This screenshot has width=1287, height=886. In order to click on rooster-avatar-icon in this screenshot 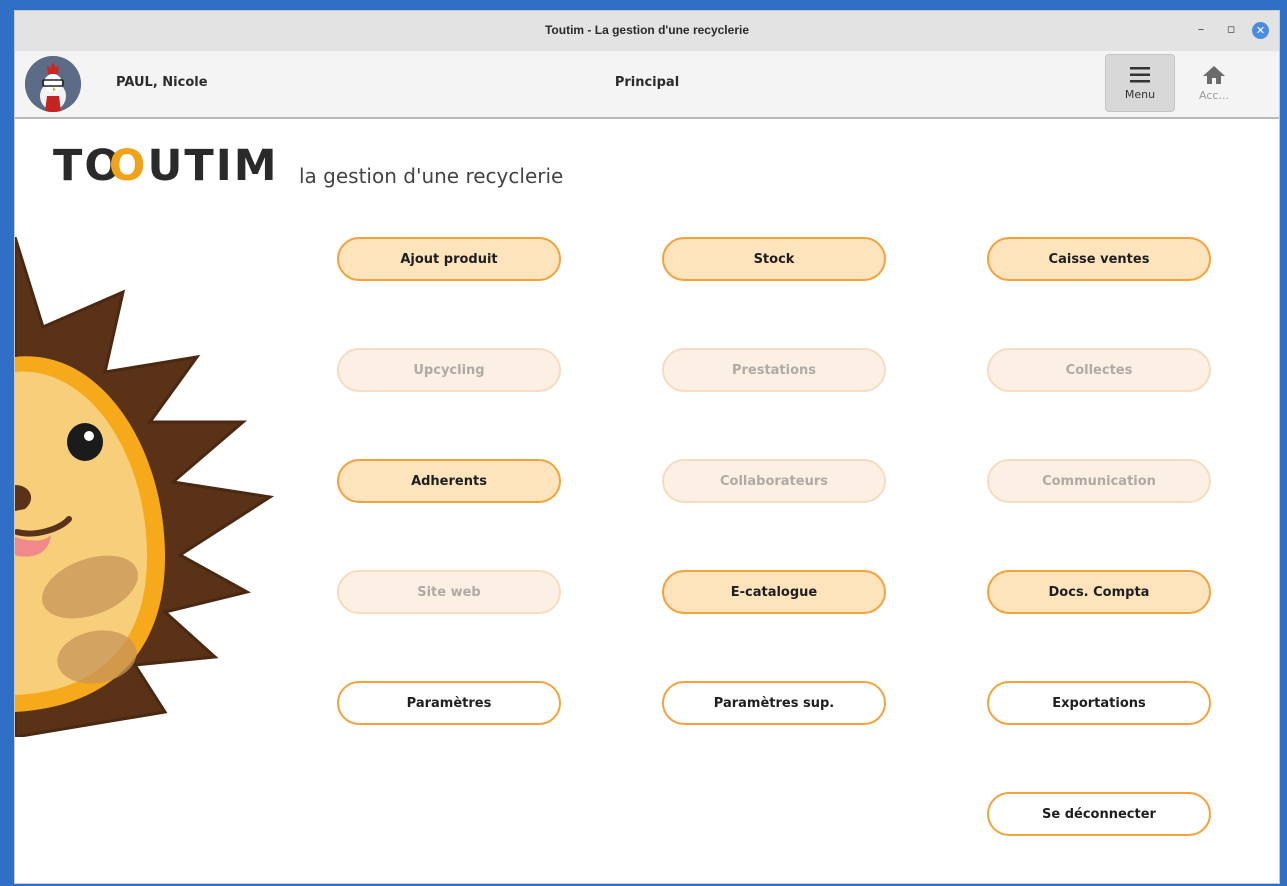, I will do `click(53, 84)`.